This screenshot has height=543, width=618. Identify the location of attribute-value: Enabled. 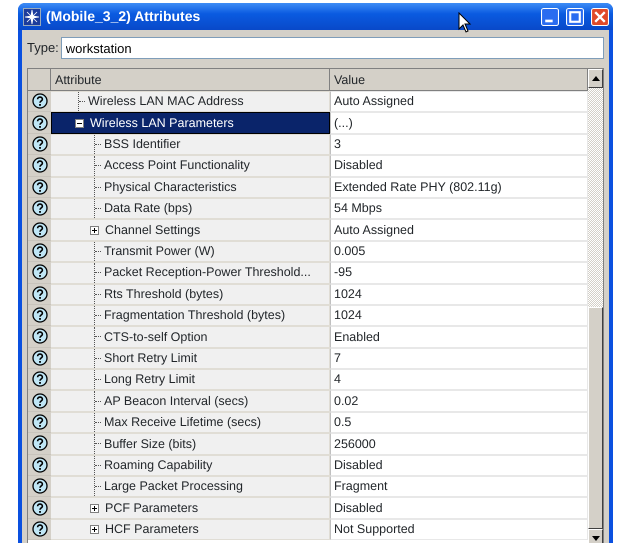
(459, 337).